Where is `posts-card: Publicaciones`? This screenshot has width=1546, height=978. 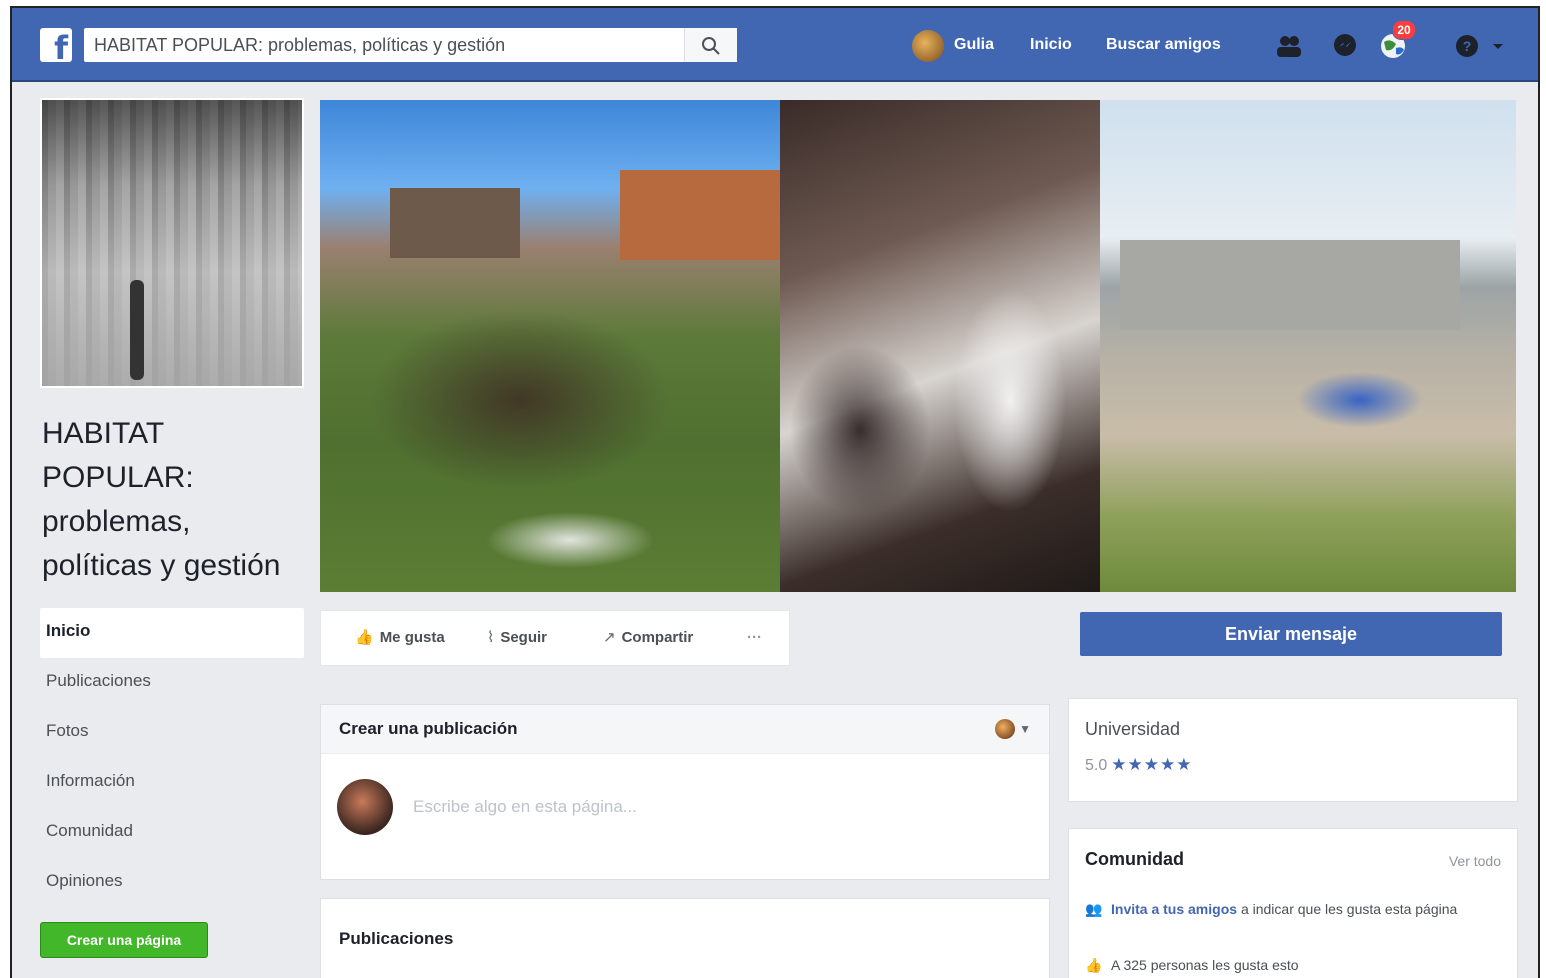
posts-card: Publicaciones is located at coordinates (685, 938).